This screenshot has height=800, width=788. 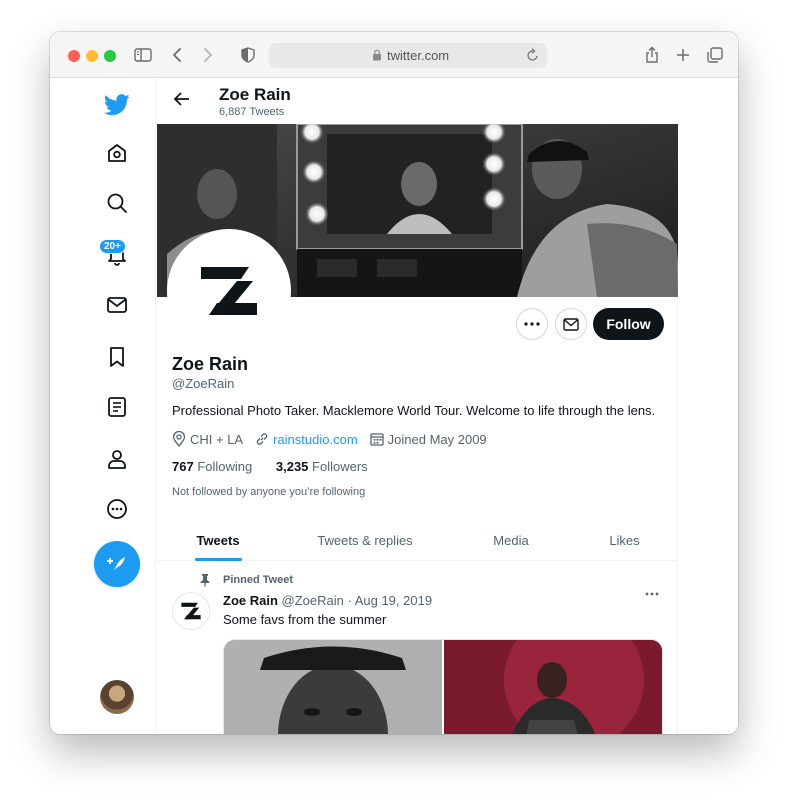 What do you see at coordinates (715, 55) in the screenshot?
I see `tab-overview-icon` at bounding box center [715, 55].